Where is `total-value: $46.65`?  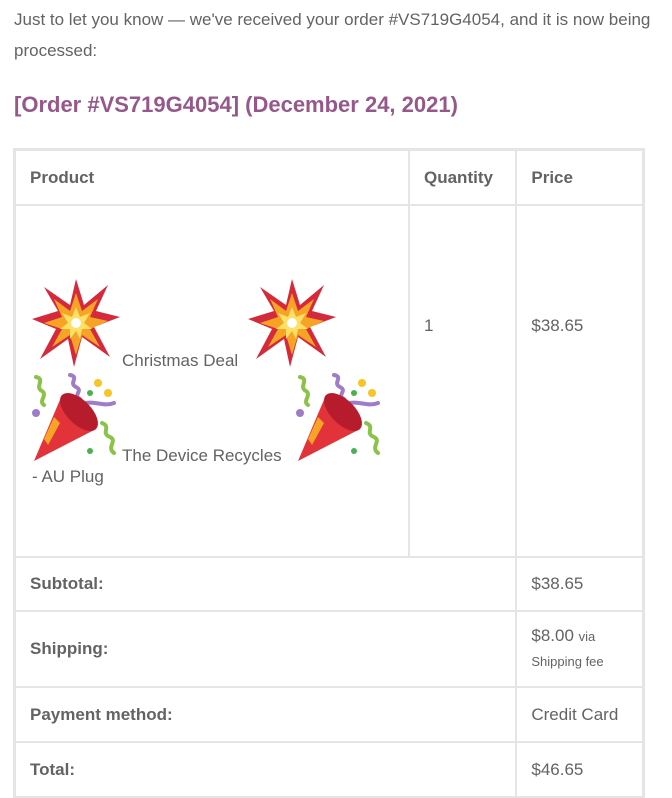 total-value: $46.65 is located at coordinates (579, 769).